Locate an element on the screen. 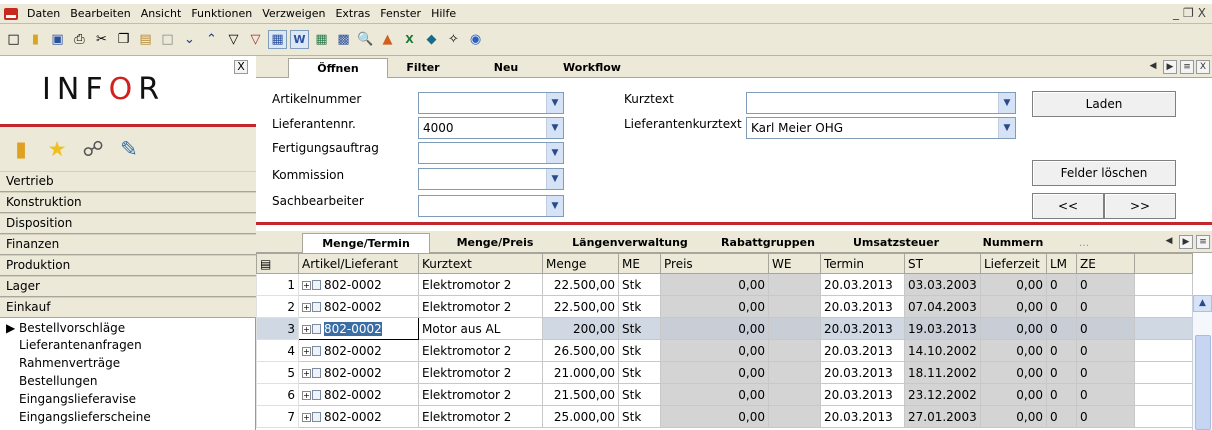 The image size is (1212, 430). kurztext-combo: ▼ is located at coordinates (881, 103).